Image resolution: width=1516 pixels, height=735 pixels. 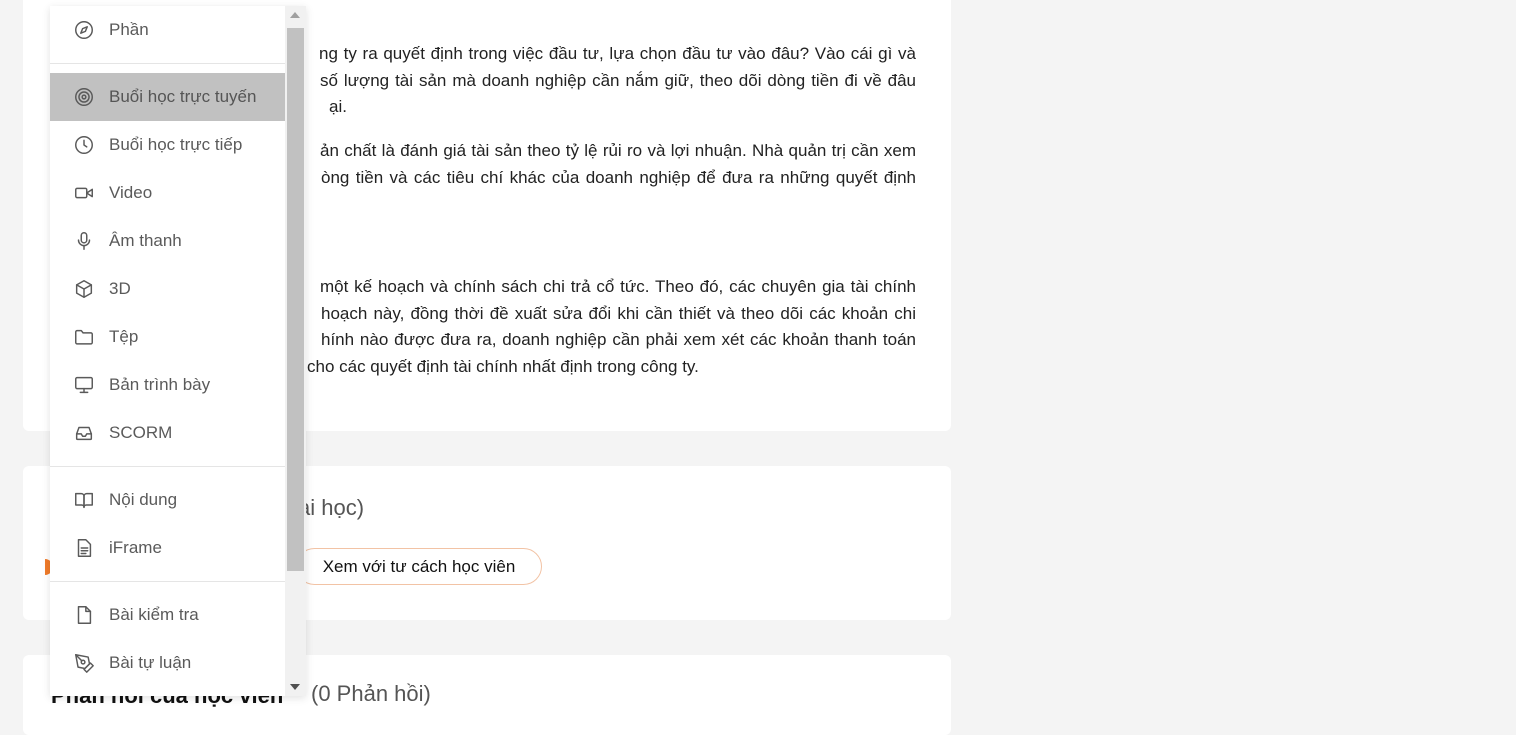 I want to click on scrollbar, so click(x=295, y=351).